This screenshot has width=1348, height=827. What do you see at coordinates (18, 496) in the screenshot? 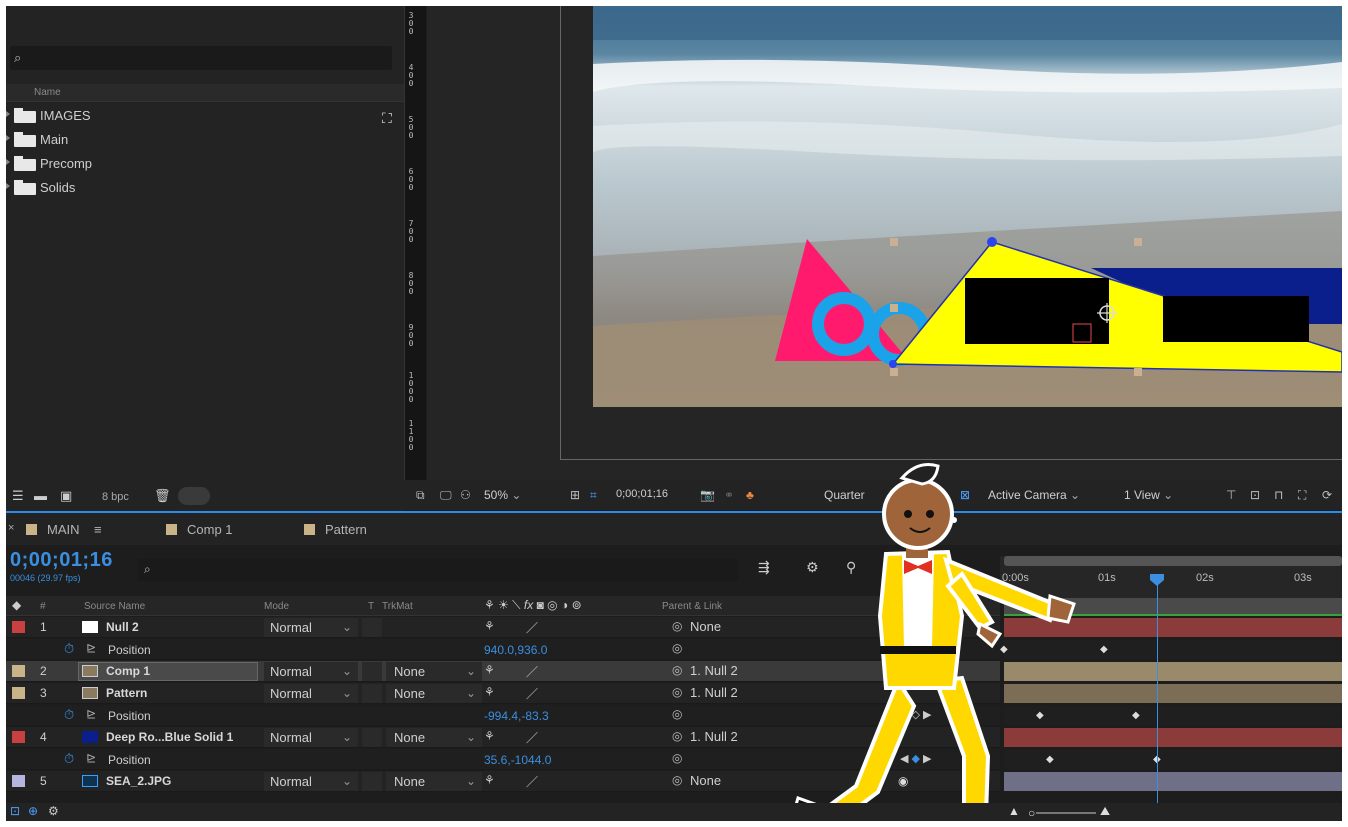
I see `interpret-footage-icon: ☰` at bounding box center [18, 496].